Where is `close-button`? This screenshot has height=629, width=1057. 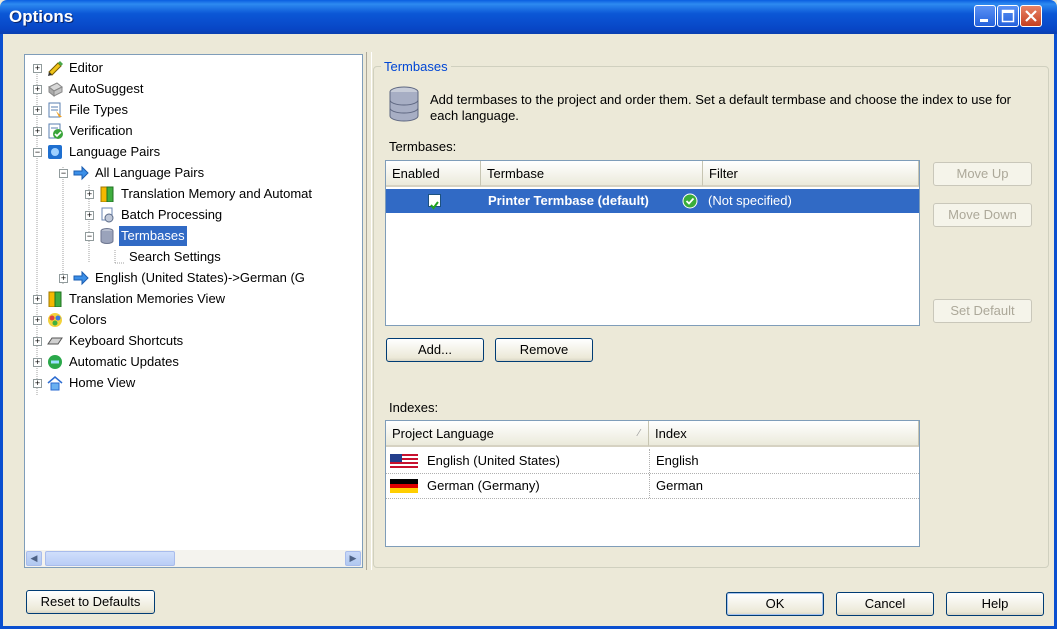 close-button is located at coordinates (1031, 16).